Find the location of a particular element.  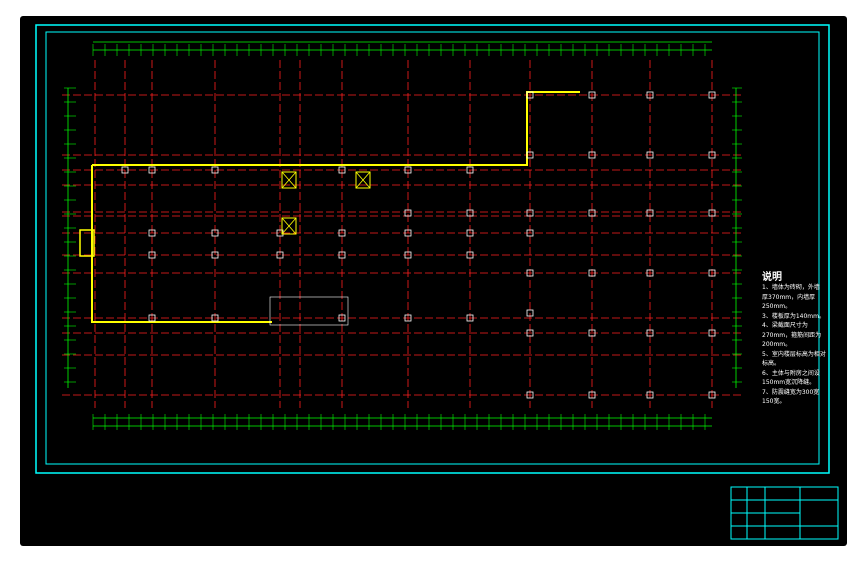

stairwells is located at coordinates (326, 203).